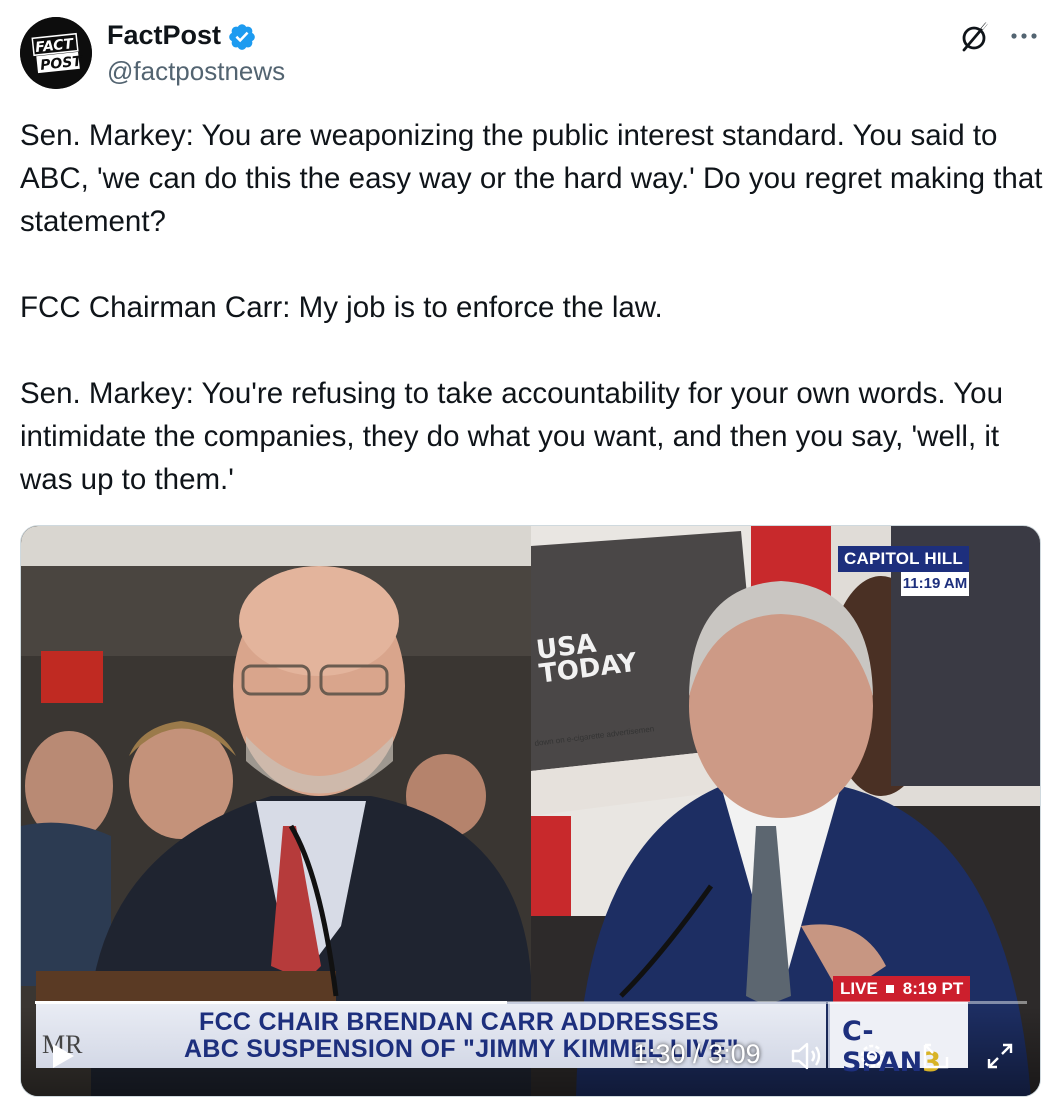  Describe the element at coordinates (1000, 1056) in the screenshot. I see `fullscreen-icon` at that location.